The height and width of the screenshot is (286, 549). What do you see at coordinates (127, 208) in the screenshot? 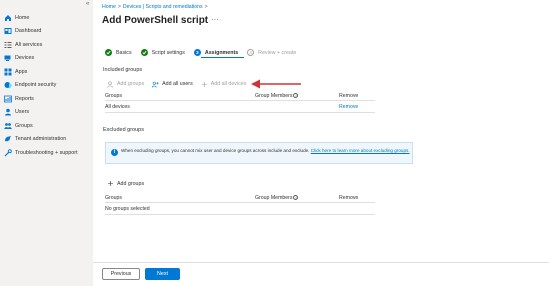
I see `empty-state-text: No groups selected` at bounding box center [127, 208].